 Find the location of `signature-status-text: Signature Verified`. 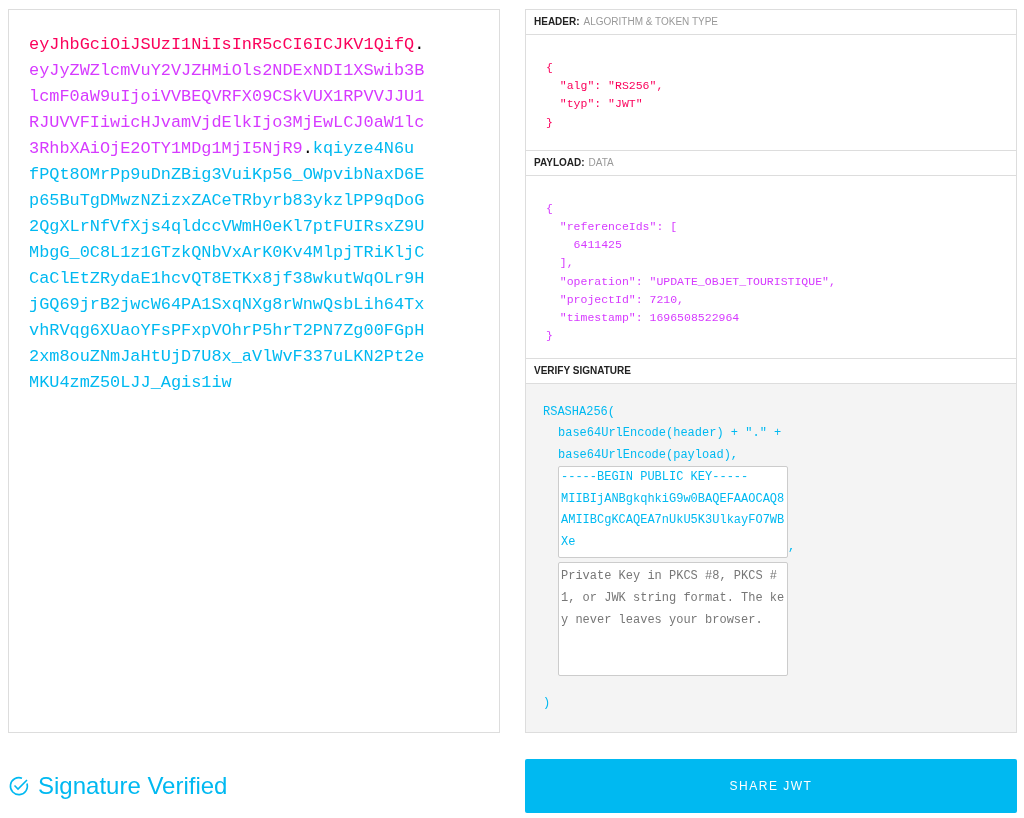

signature-status-text: Signature Verified is located at coordinates (133, 786).